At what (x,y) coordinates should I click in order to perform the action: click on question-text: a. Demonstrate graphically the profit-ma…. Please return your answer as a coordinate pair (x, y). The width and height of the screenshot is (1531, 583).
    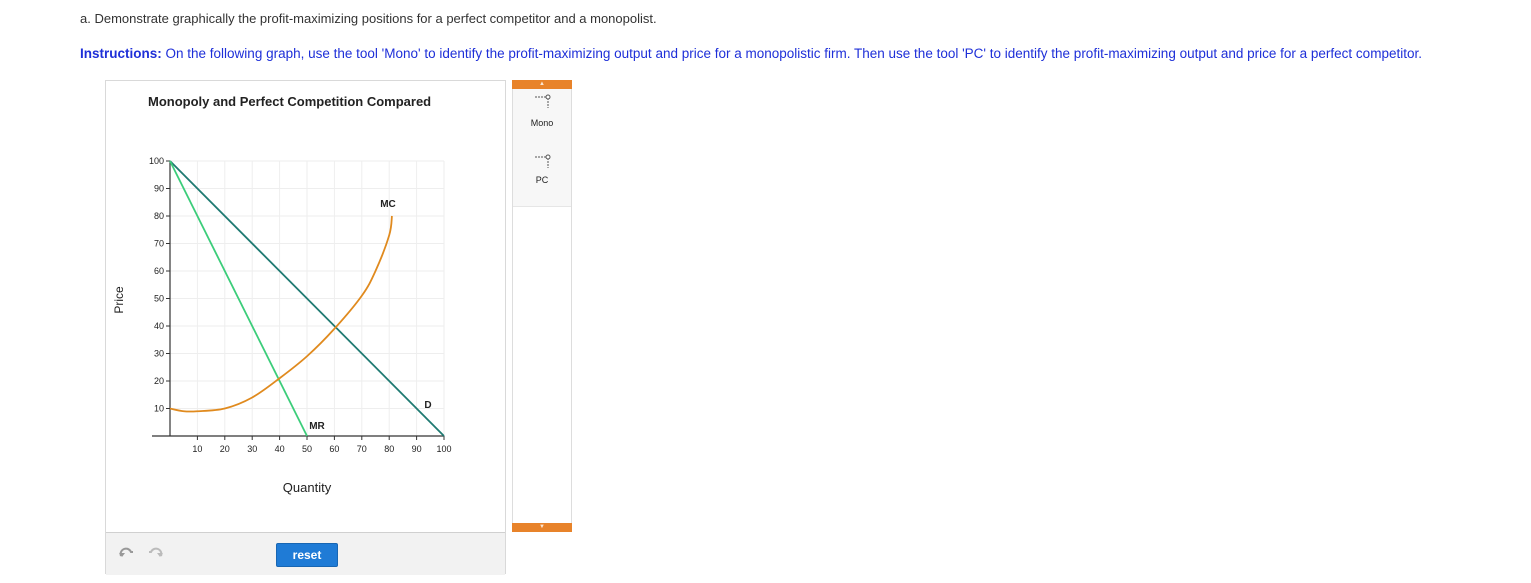
    Looking at the image, I should click on (368, 18).